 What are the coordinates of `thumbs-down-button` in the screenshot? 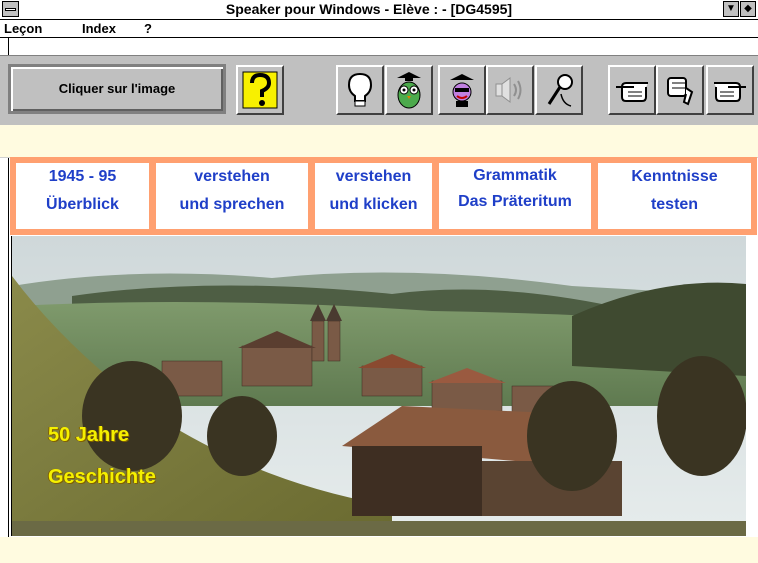 It's located at (680, 90).